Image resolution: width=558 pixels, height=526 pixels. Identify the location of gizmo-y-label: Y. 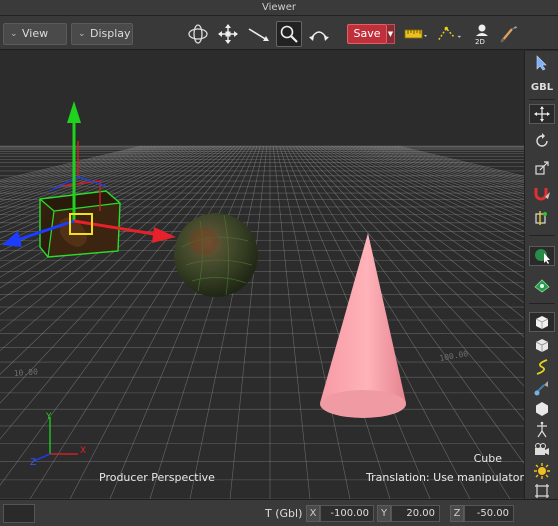
(48, 417).